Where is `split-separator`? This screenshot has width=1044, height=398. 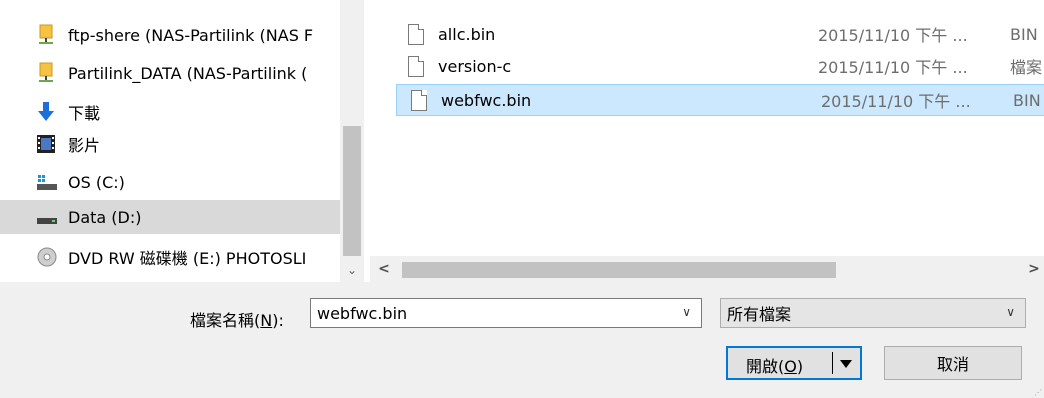
split-separator is located at coordinates (832, 363).